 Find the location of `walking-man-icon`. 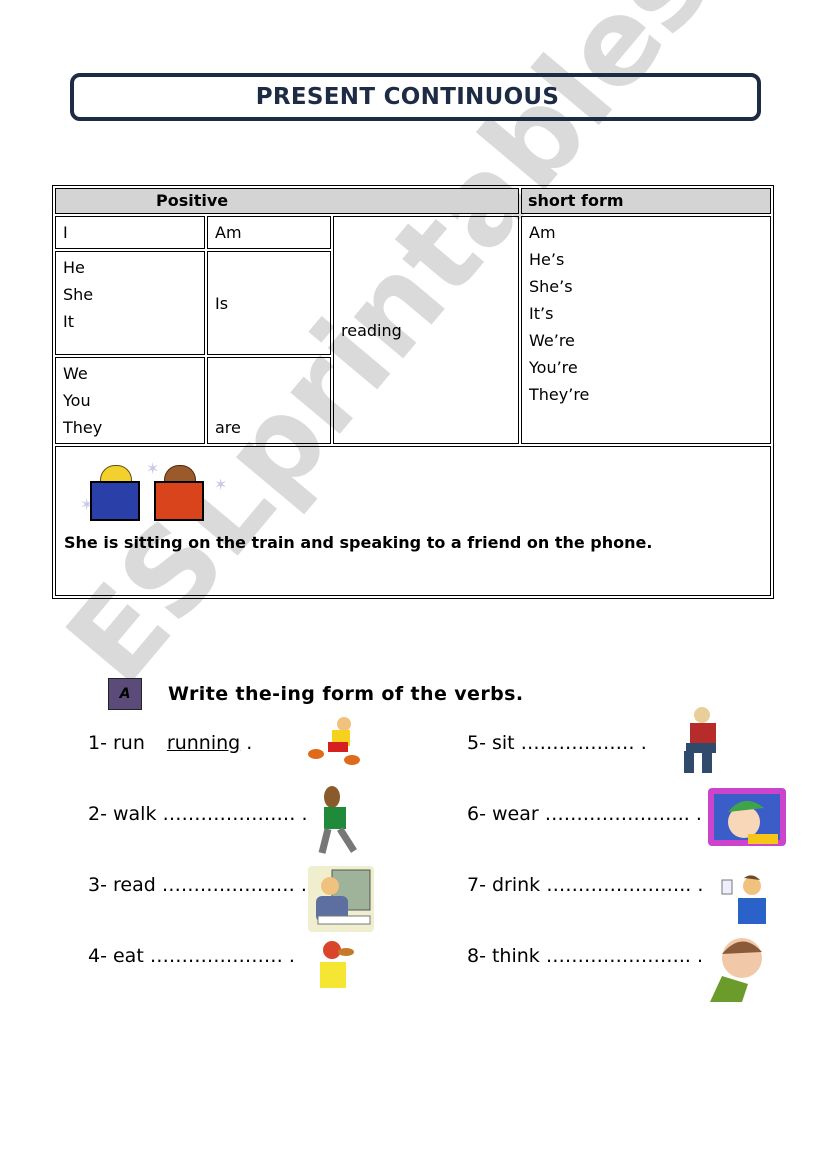

walking-man-icon is located at coordinates (342, 821).